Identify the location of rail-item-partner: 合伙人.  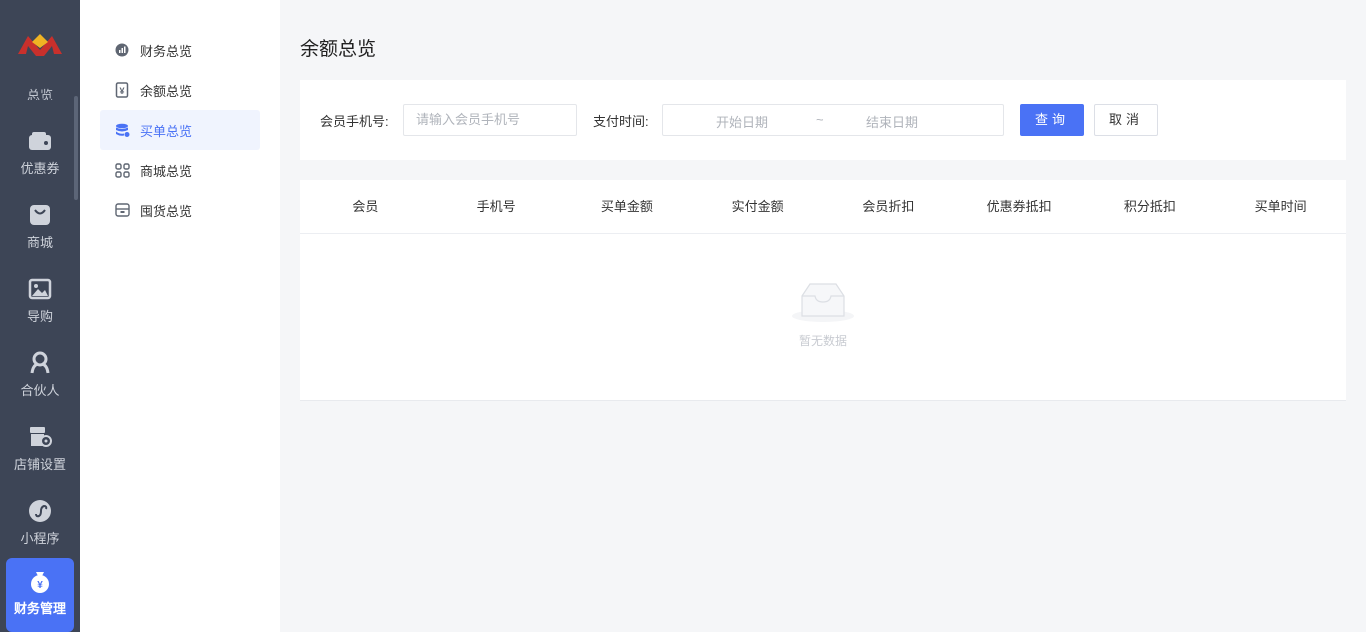
(40, 385).